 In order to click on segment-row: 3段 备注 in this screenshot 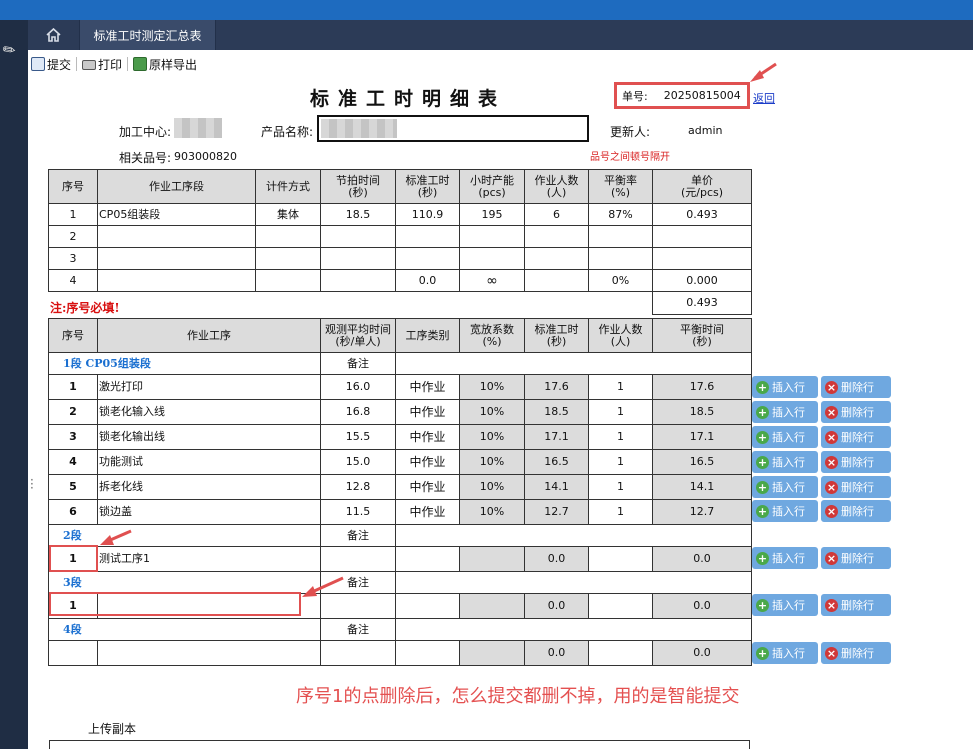, I will do `click(400, 582)`.